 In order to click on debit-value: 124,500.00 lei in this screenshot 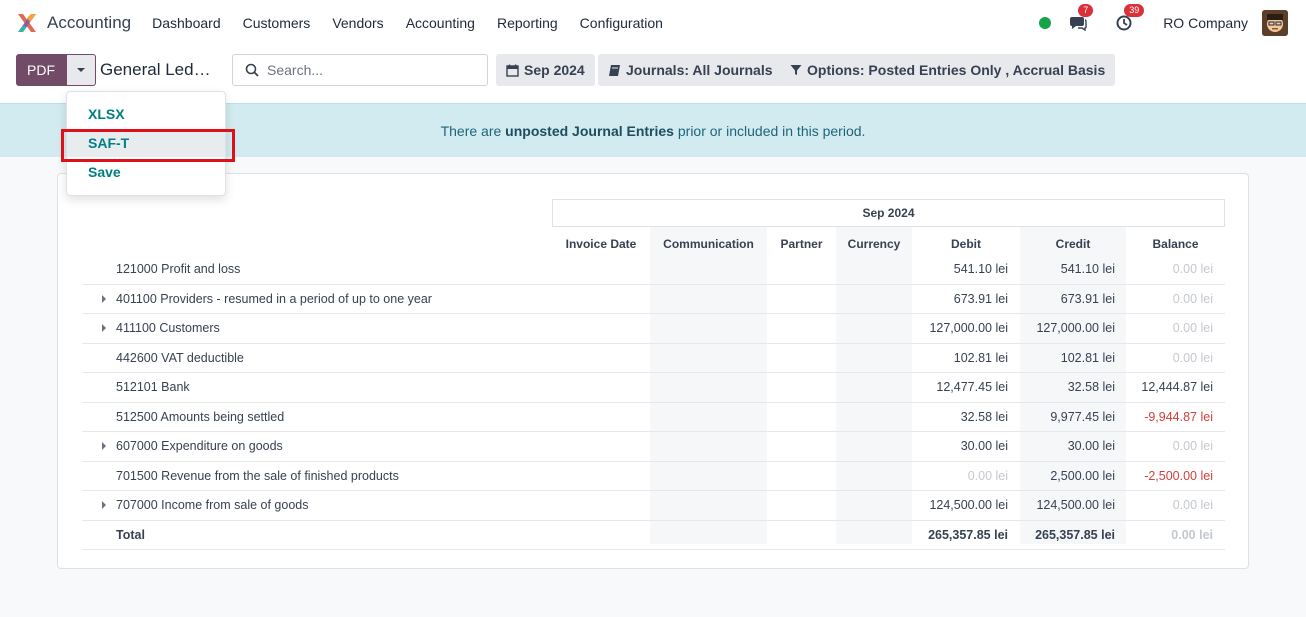, I will do `click(968, 505)`.